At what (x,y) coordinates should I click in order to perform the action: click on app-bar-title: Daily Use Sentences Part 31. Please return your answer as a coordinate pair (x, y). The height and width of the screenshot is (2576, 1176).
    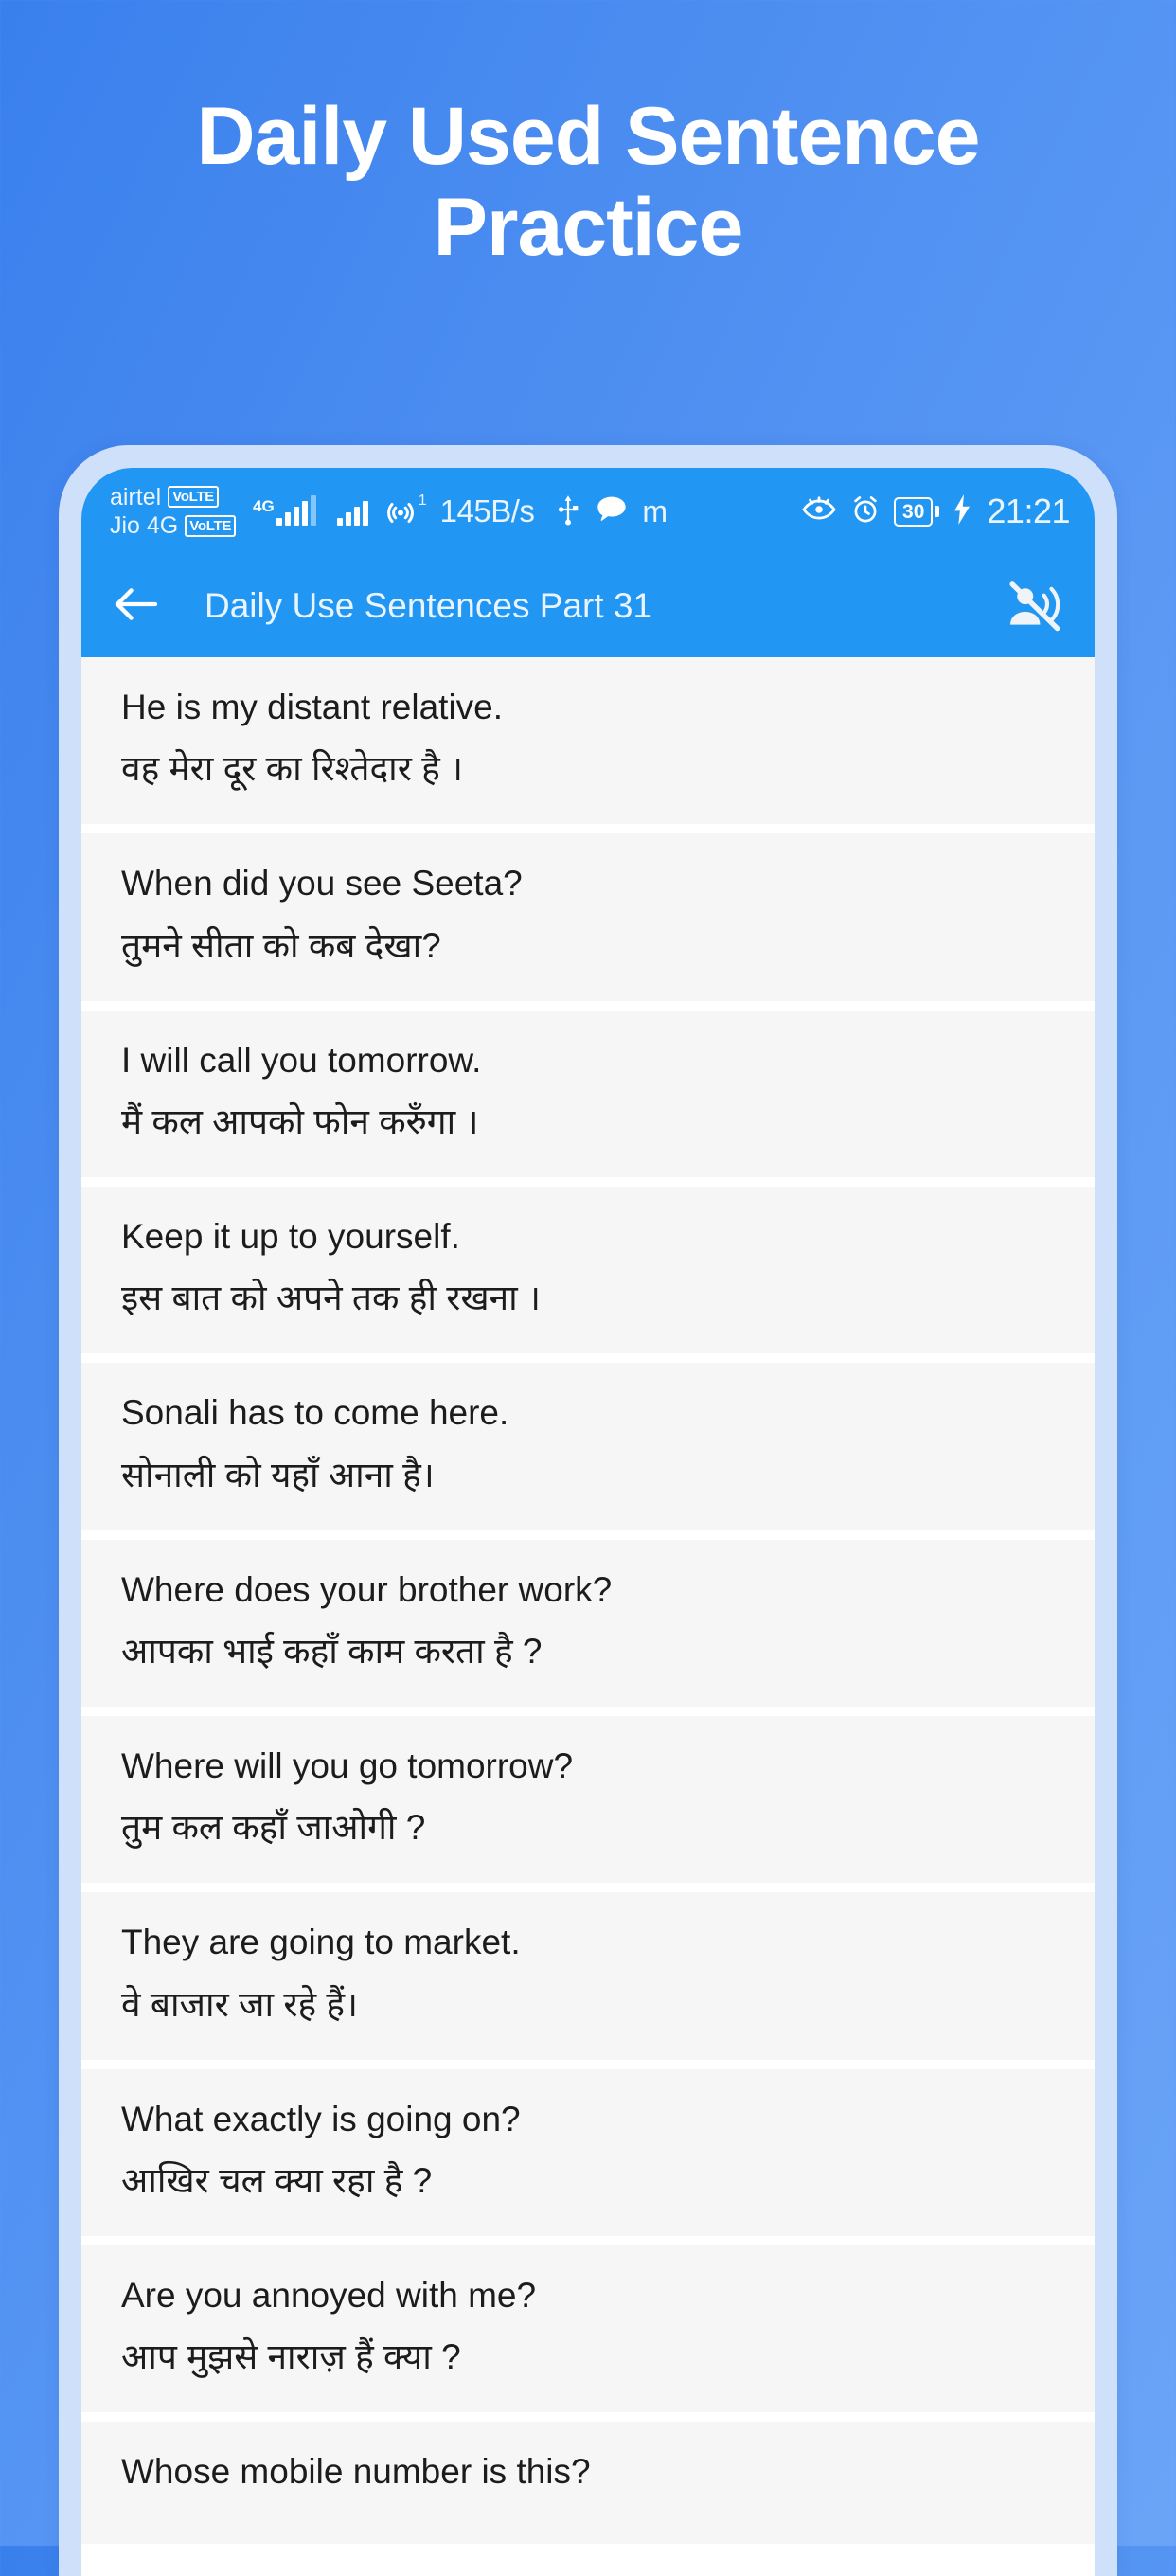
    Looking at the image, I should click on (429, 605).